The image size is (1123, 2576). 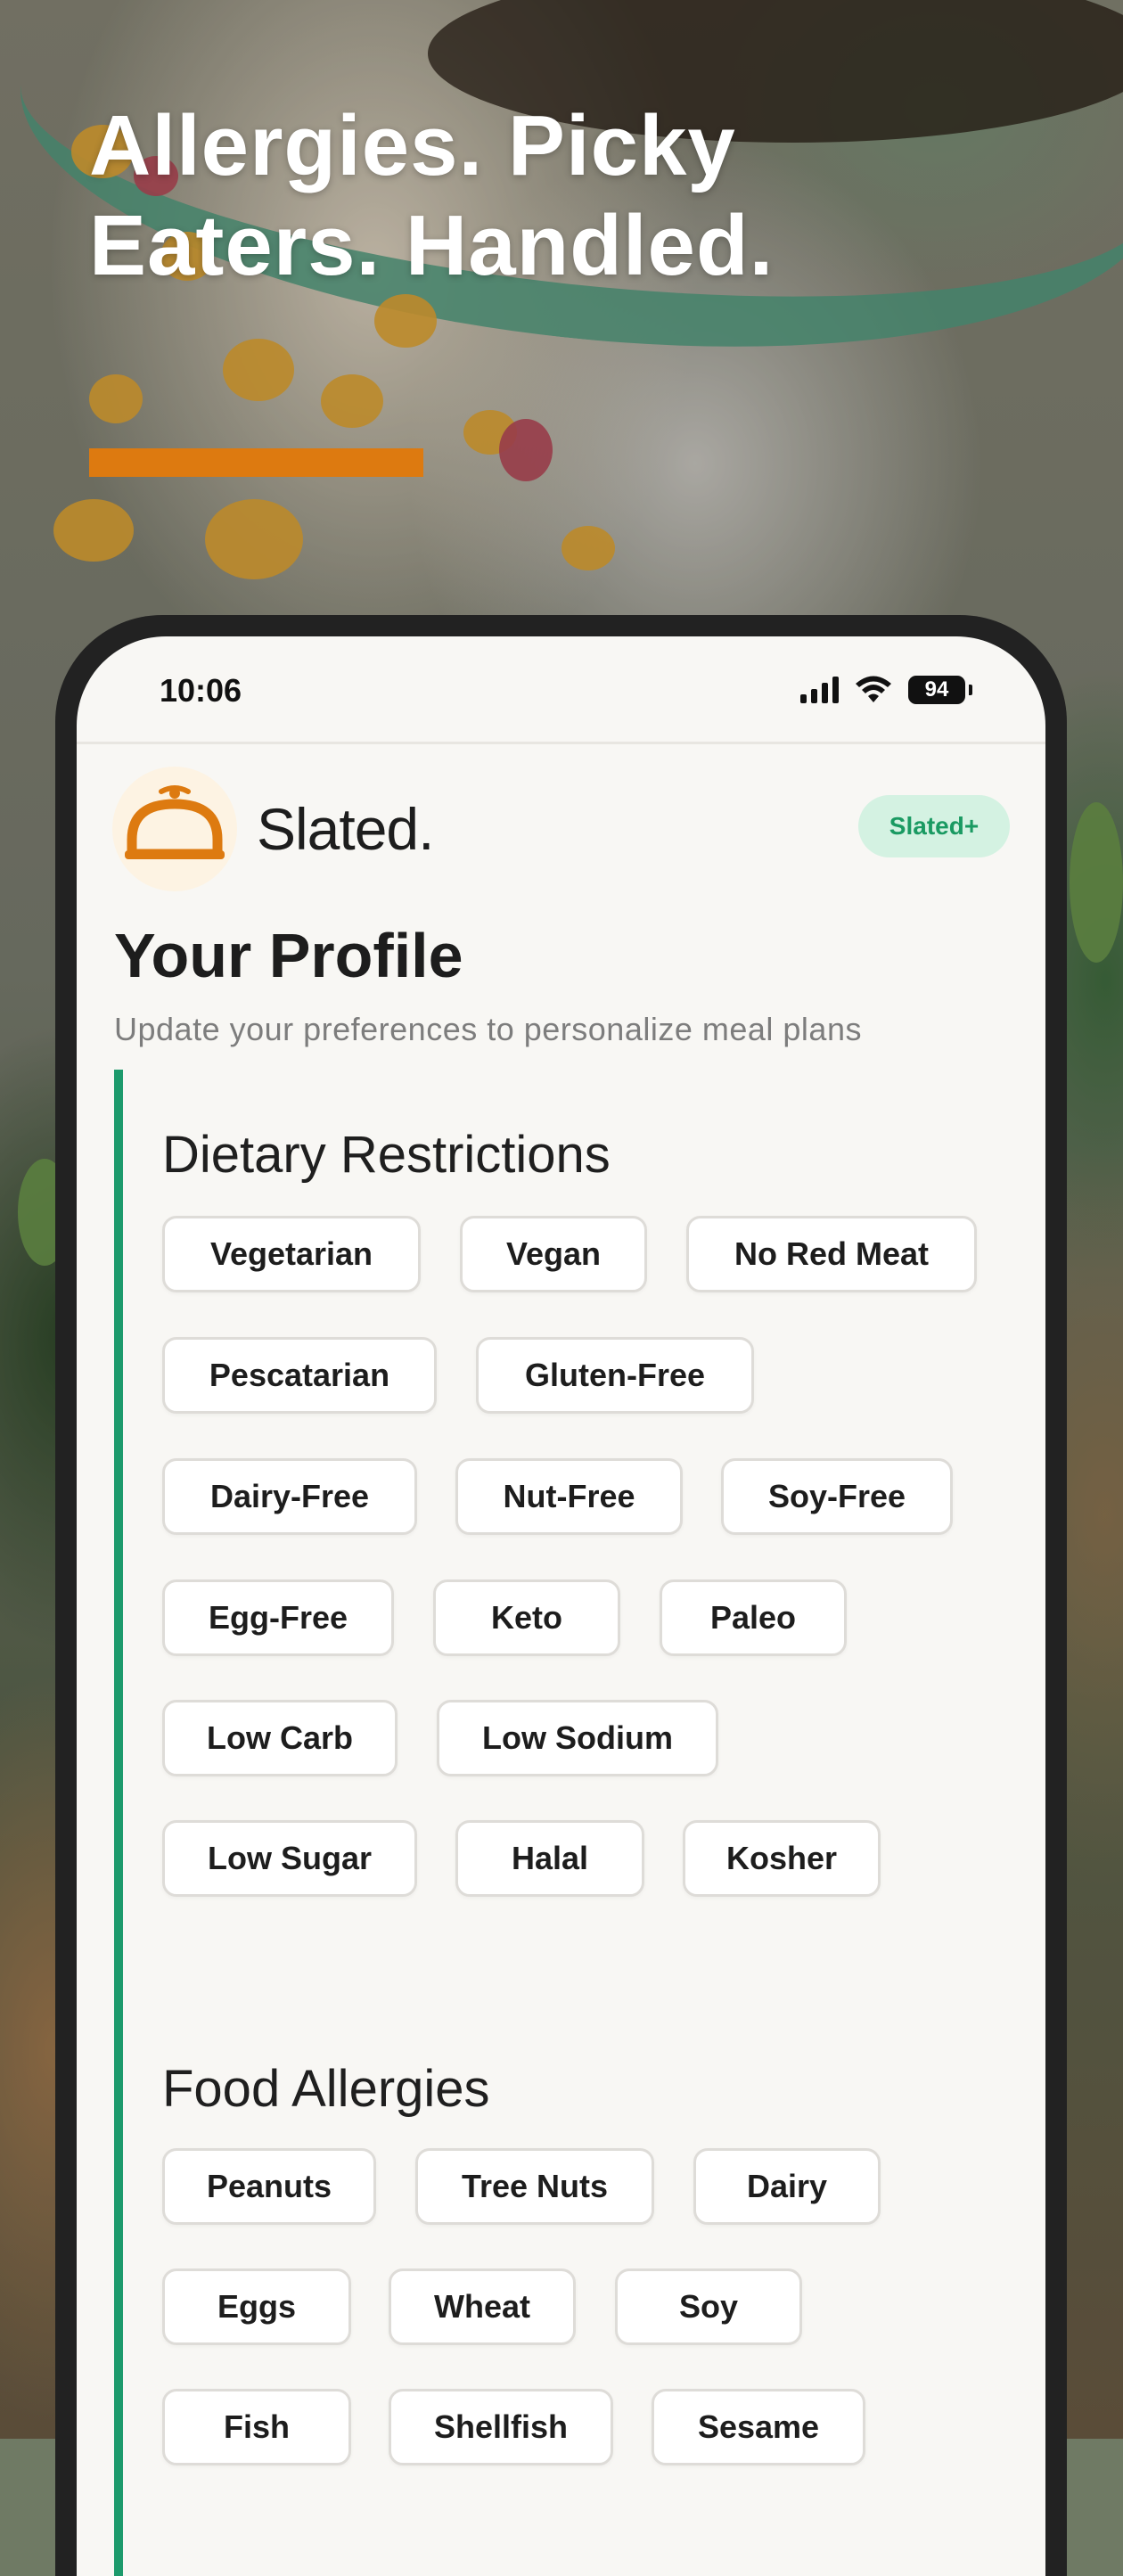 What do you see at coordinates (787, 2186) in the screenshot?
I see `chip-dairy: Dairy` at bounding box center [787, 2186].